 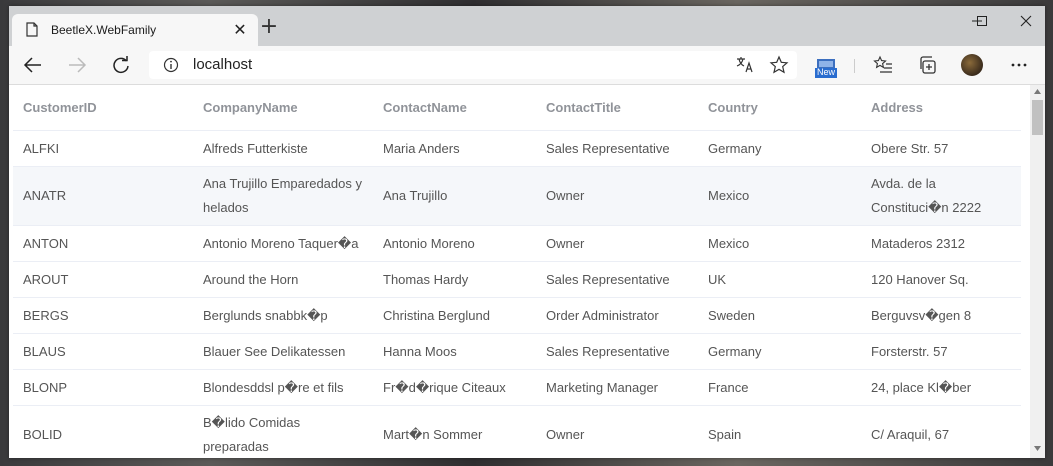 What do you see at coordinates (283, 279) in the screenshot?
I see `cell-company-name: Around the Horn` at bounding box center [283, 279].